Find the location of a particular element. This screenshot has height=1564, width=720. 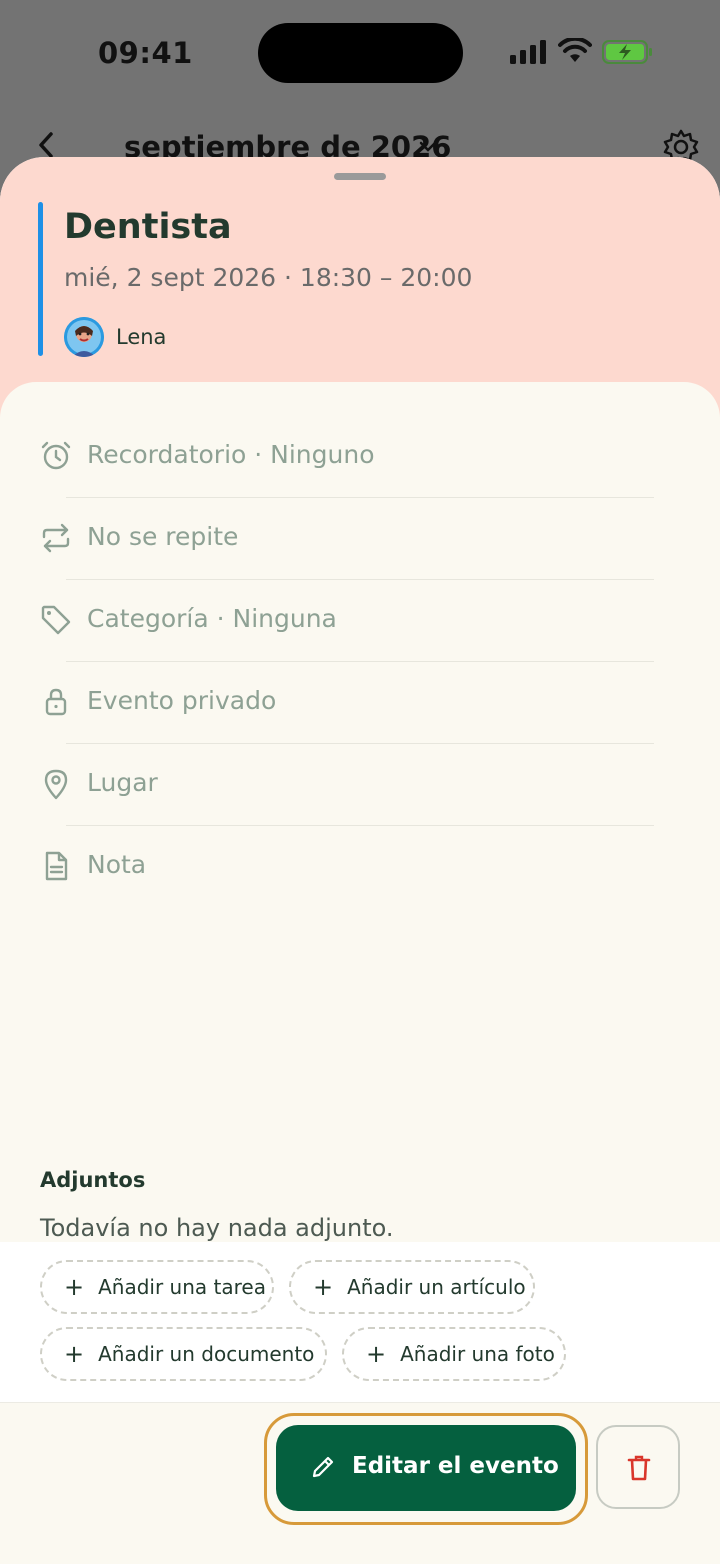

pencil-icon is located at coordinates (323, 1467).